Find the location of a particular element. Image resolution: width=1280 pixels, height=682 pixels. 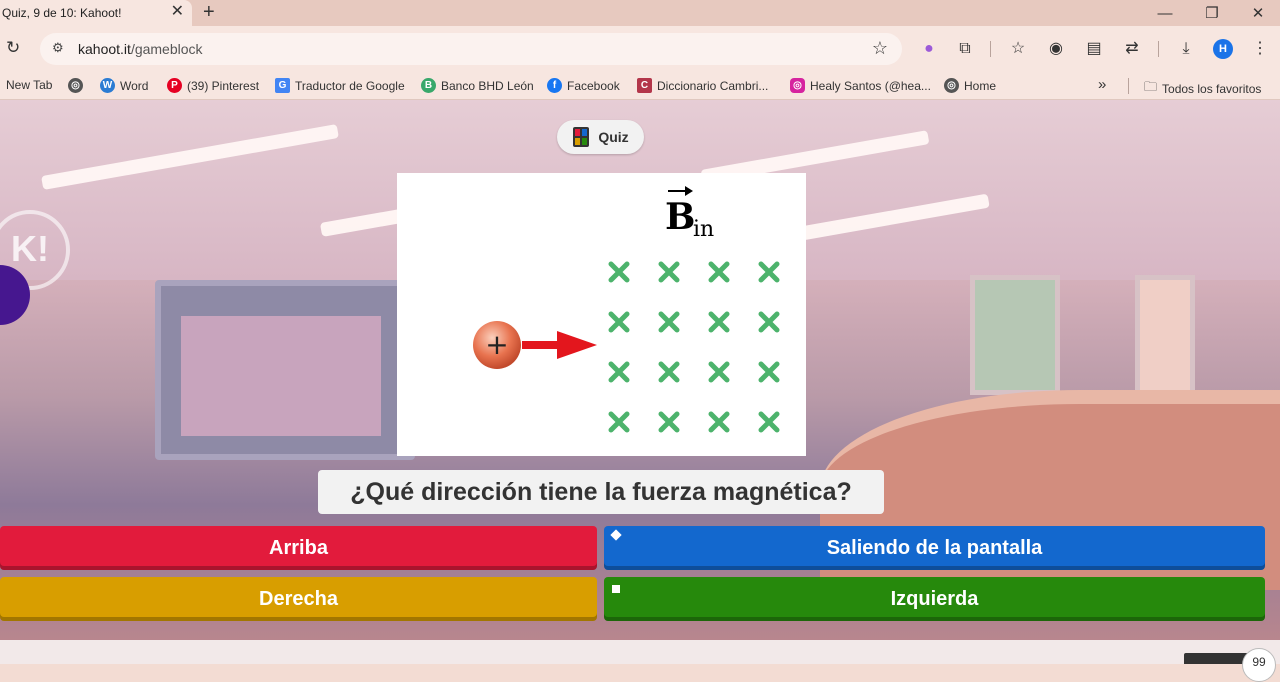

restore-icon: ❐ is located at coordinates (1212, 13).